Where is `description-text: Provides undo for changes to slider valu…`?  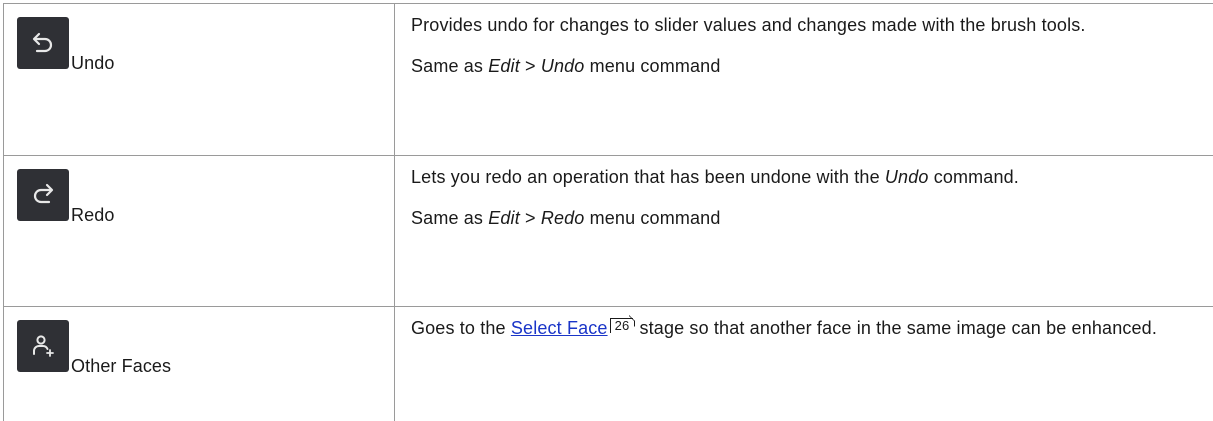 description-text: Provides undo for changes to slider valu… is located at coordinates (748, 25).